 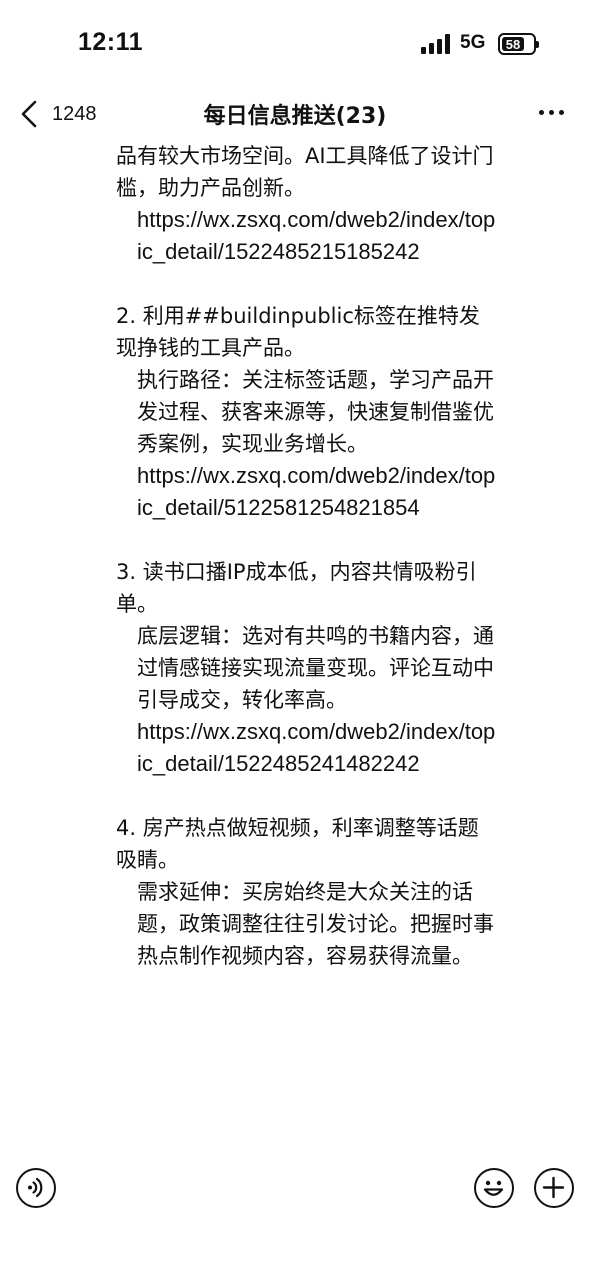 What do you see at coordinates (298, 332) in the screenshot?
I see `message-paragraph: 2. 利用##buildinpublic标签在推特发现挣钱的工具产品。` at bounding box center [298, 332].